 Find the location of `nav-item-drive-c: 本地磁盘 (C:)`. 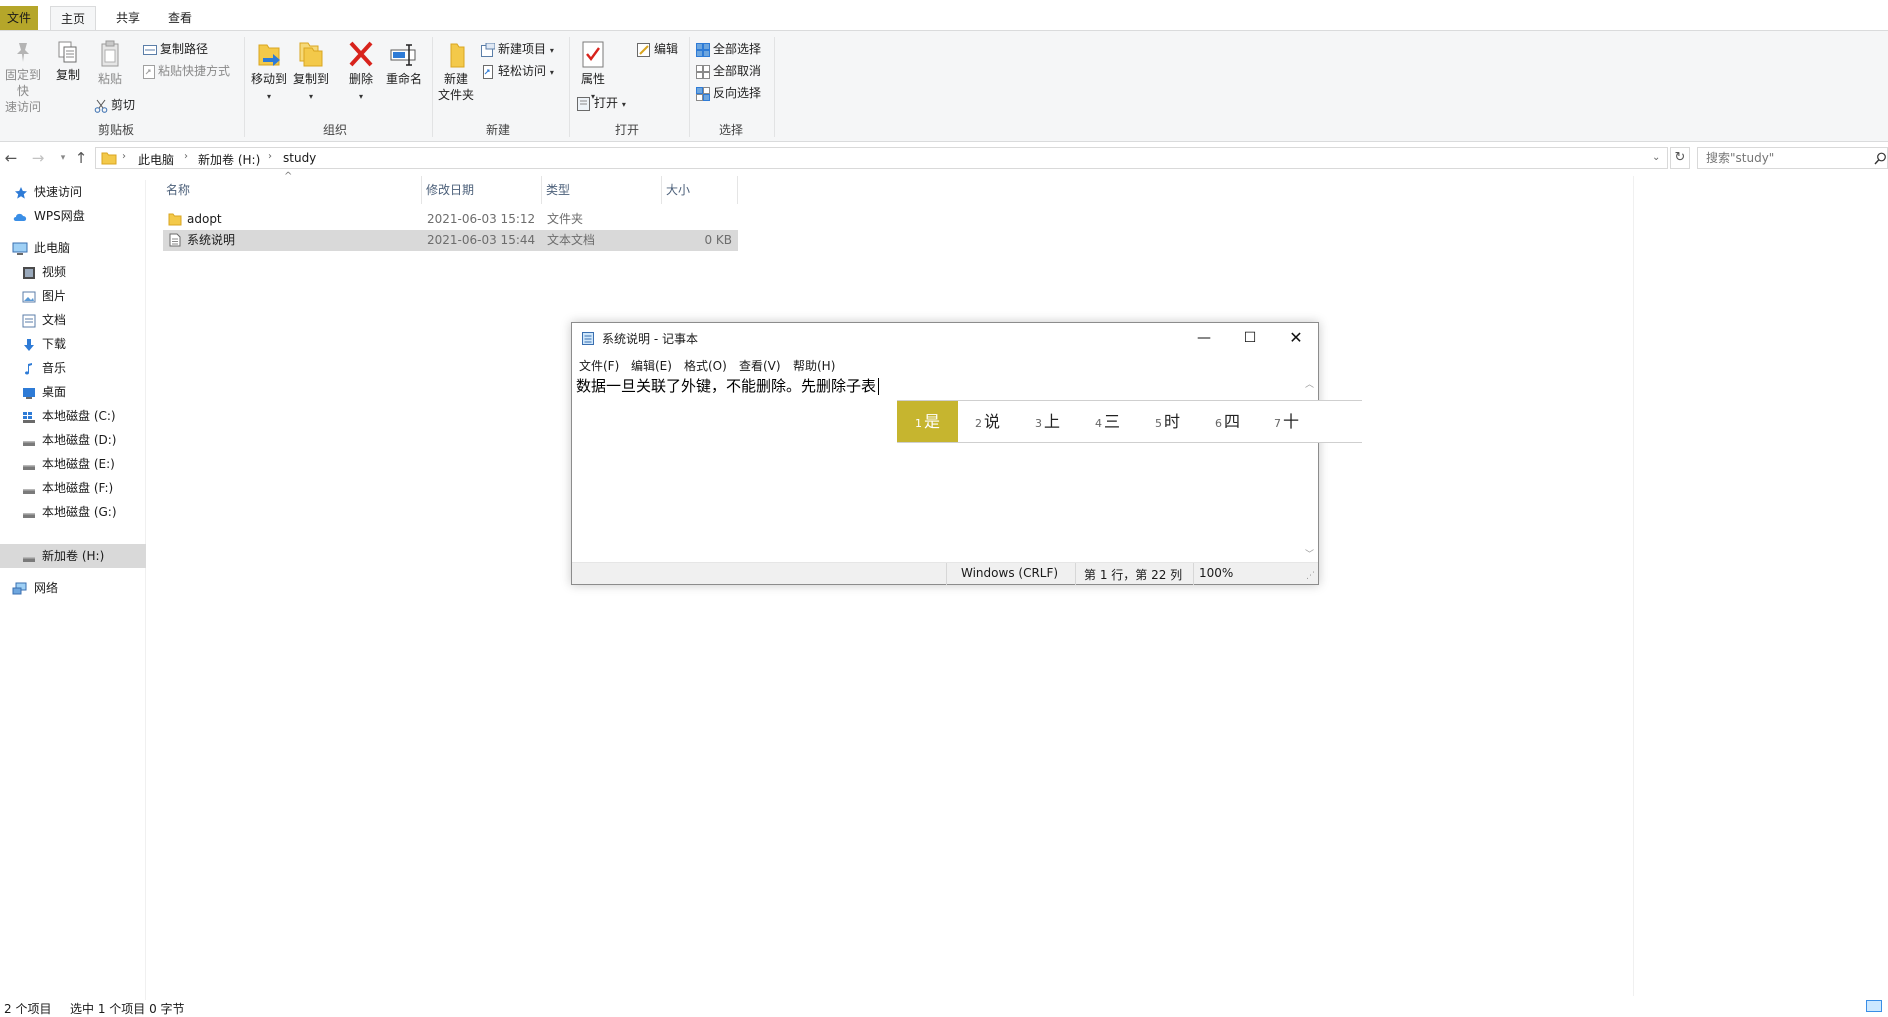

nav-item-drive-c: 本地磁盘 (C:) is located at coordinates (73, 416).